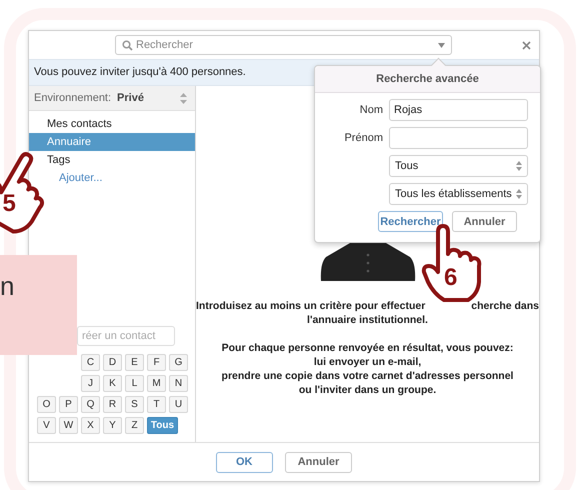  Describe the element at coordinates (458, 138) in the screenshot. I see `text-field` at that location.